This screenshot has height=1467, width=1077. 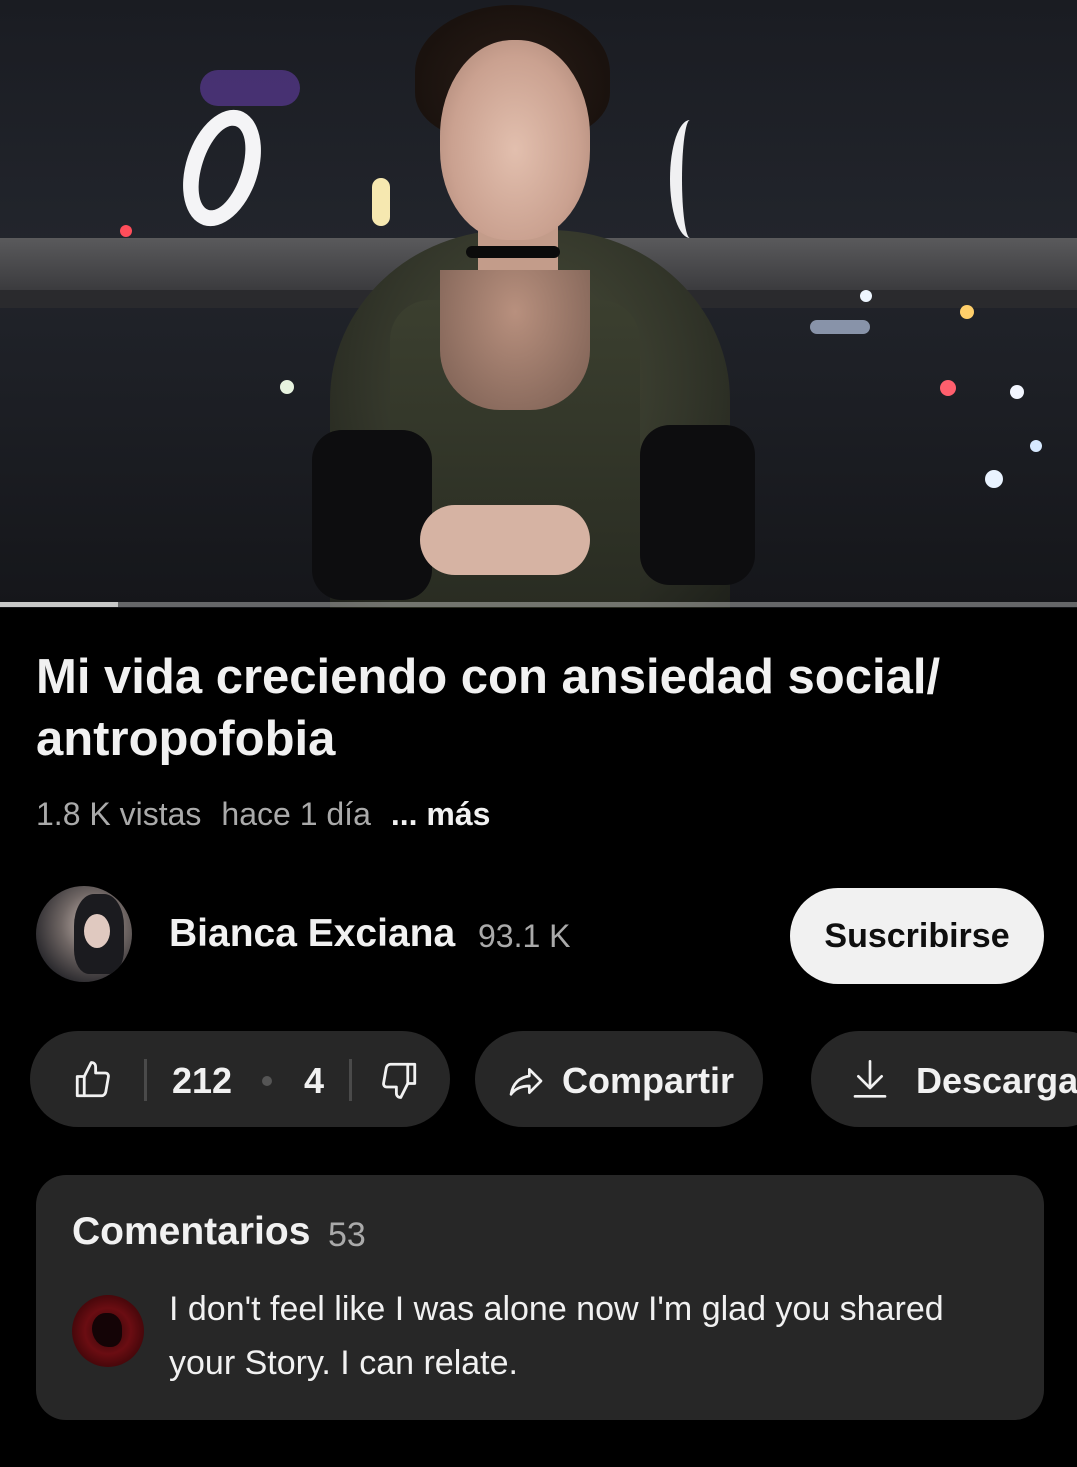 I want to click on commenter-avatar, so click(x=108, y=1331).